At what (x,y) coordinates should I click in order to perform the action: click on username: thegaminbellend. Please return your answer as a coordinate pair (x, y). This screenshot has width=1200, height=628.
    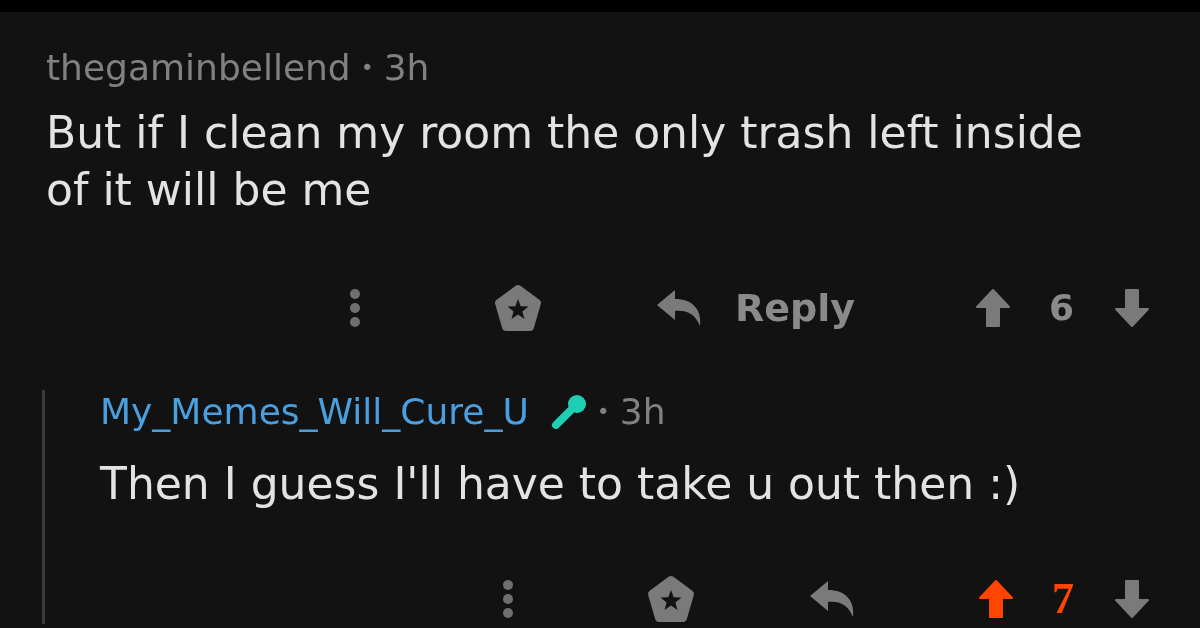
    Looking at the image, I should click on (198, 68).